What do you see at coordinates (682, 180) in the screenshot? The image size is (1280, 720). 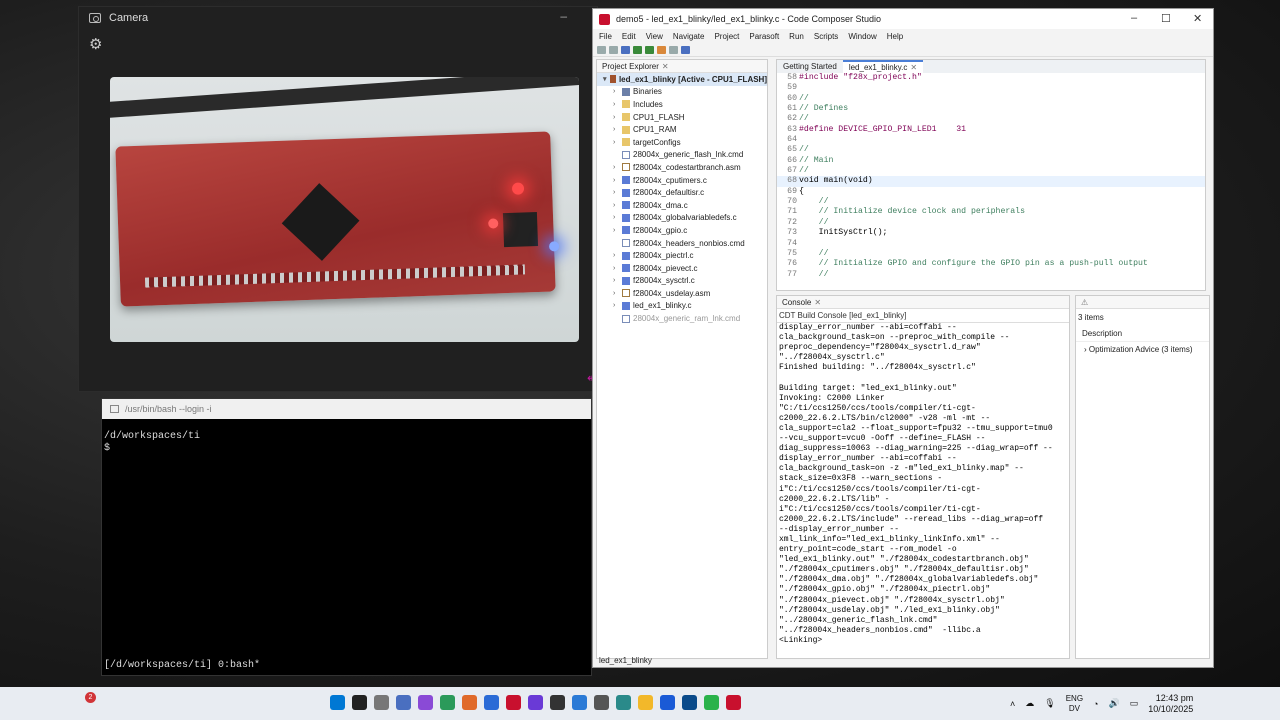 I see `tree-item: › f28004x_cputimers.c` at bounding box center [682, 180].